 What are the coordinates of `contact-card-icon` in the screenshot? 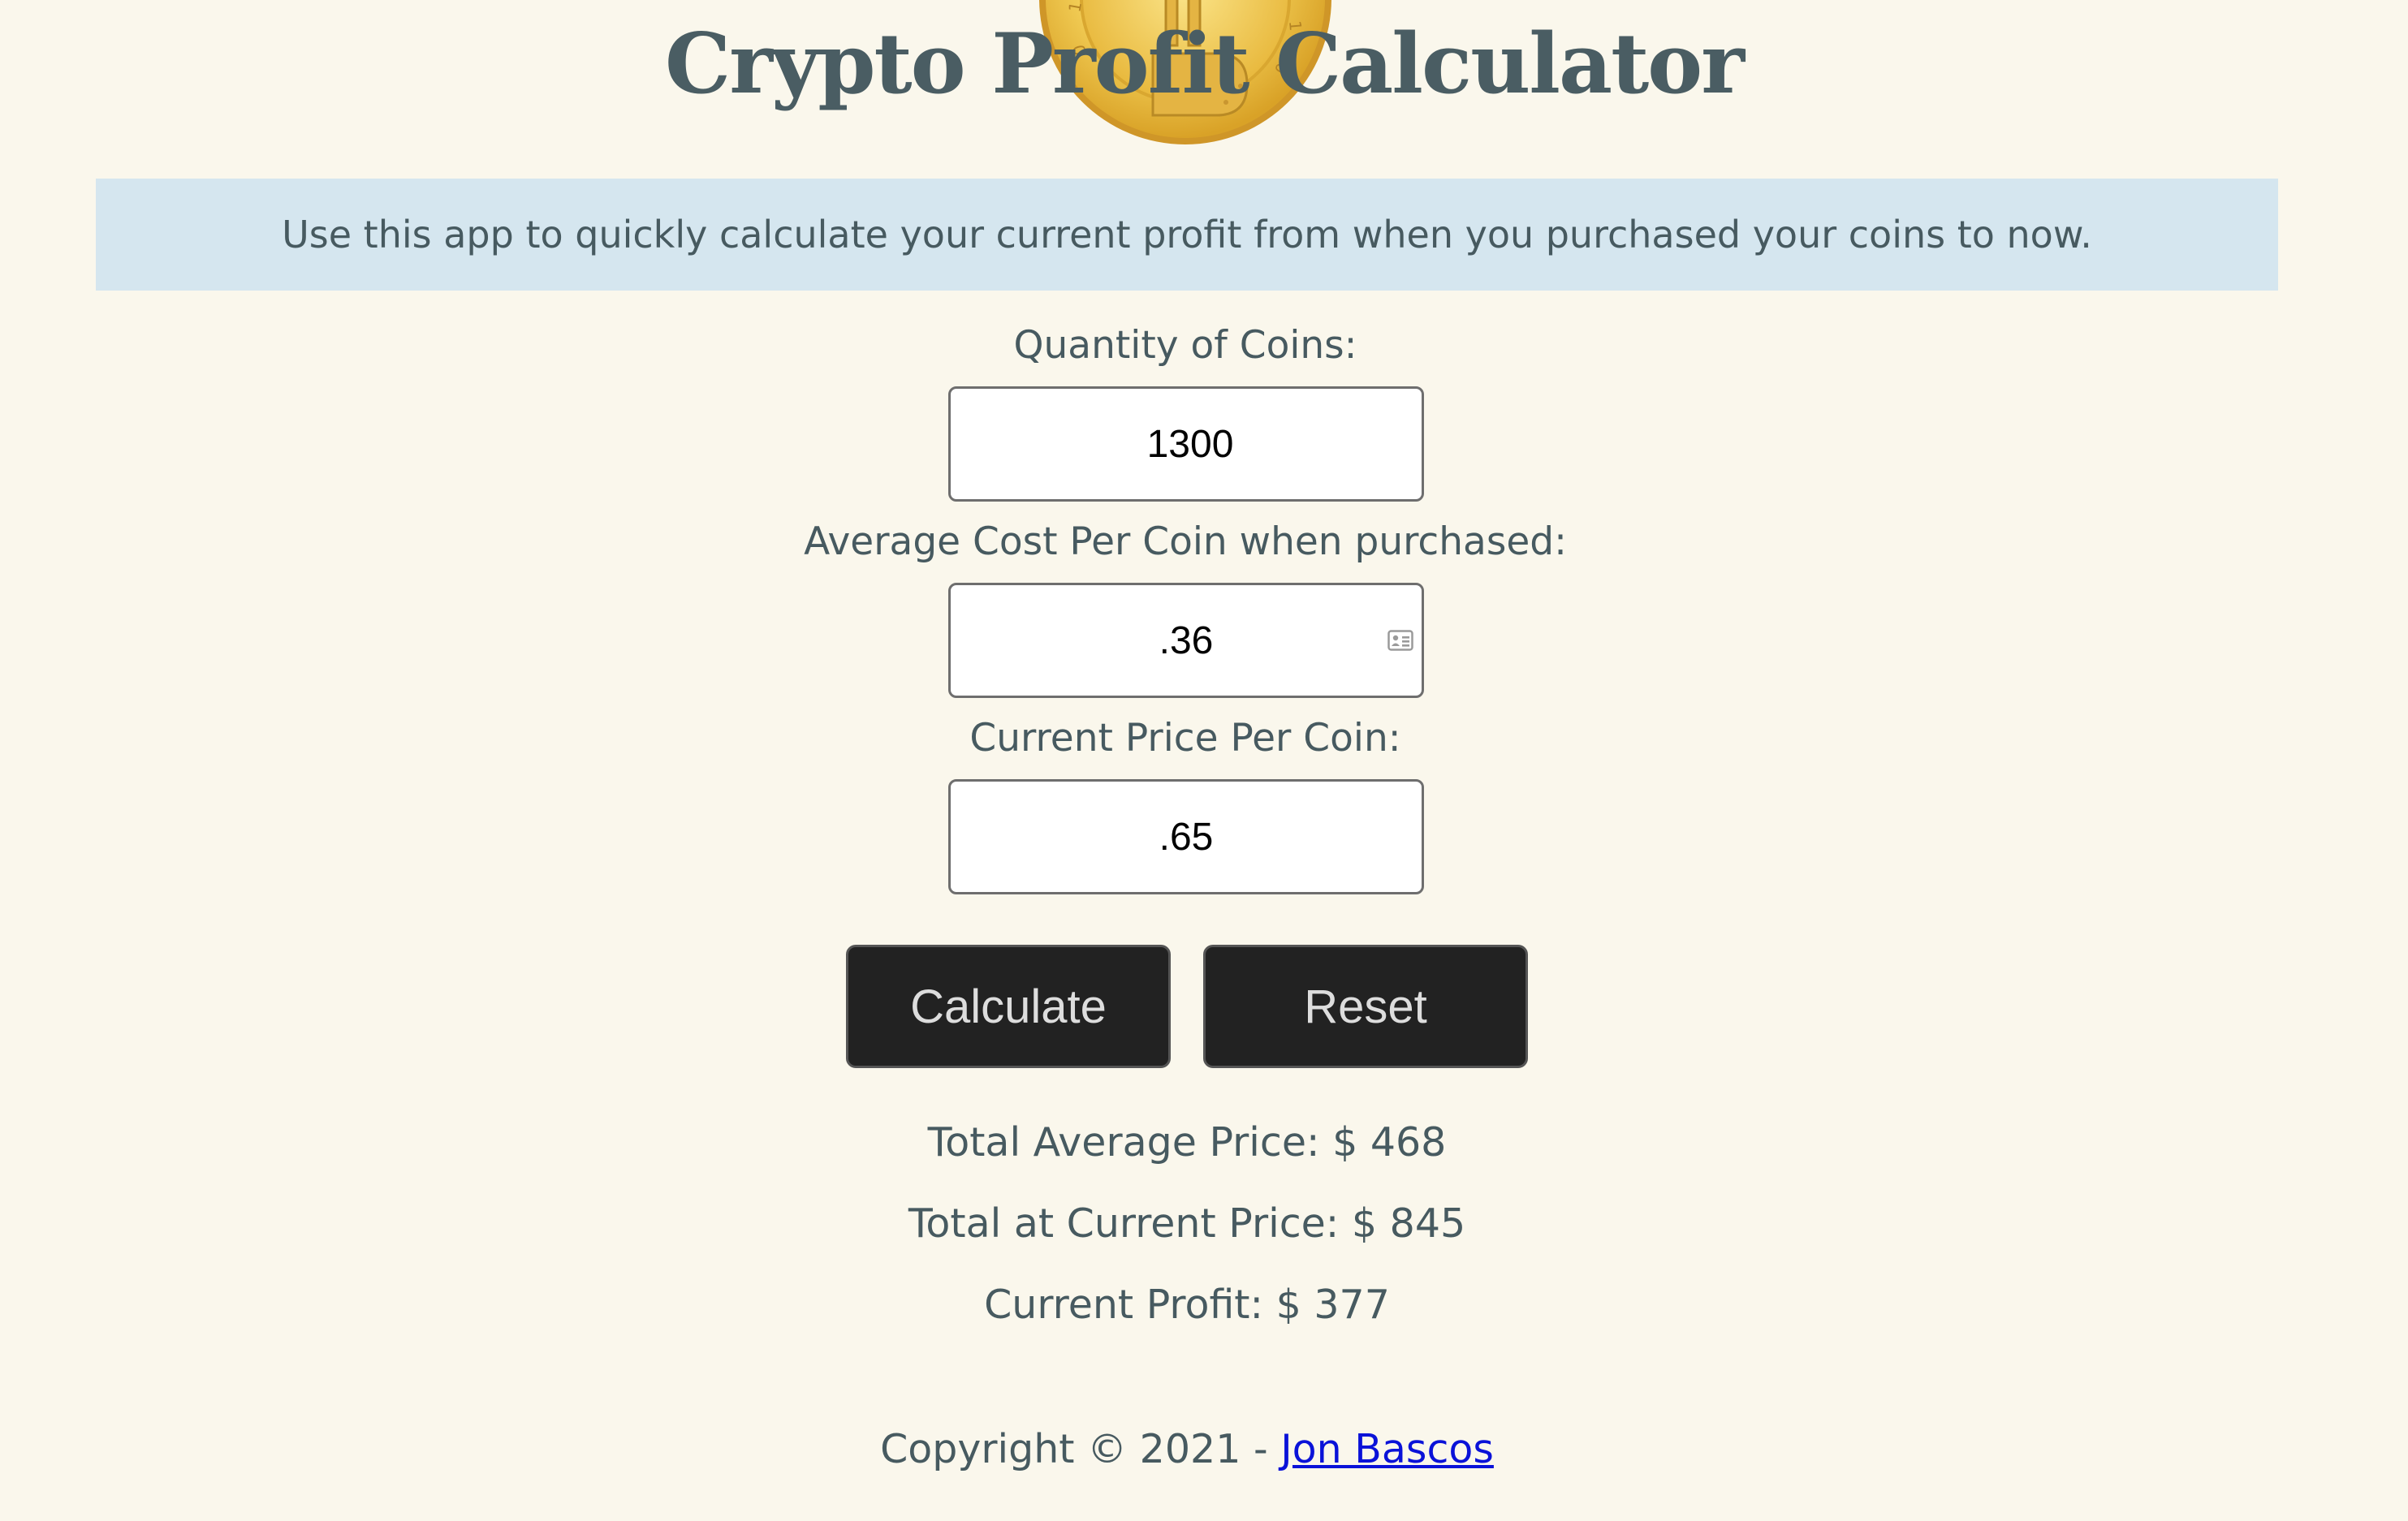 It's located at (1400, 640).